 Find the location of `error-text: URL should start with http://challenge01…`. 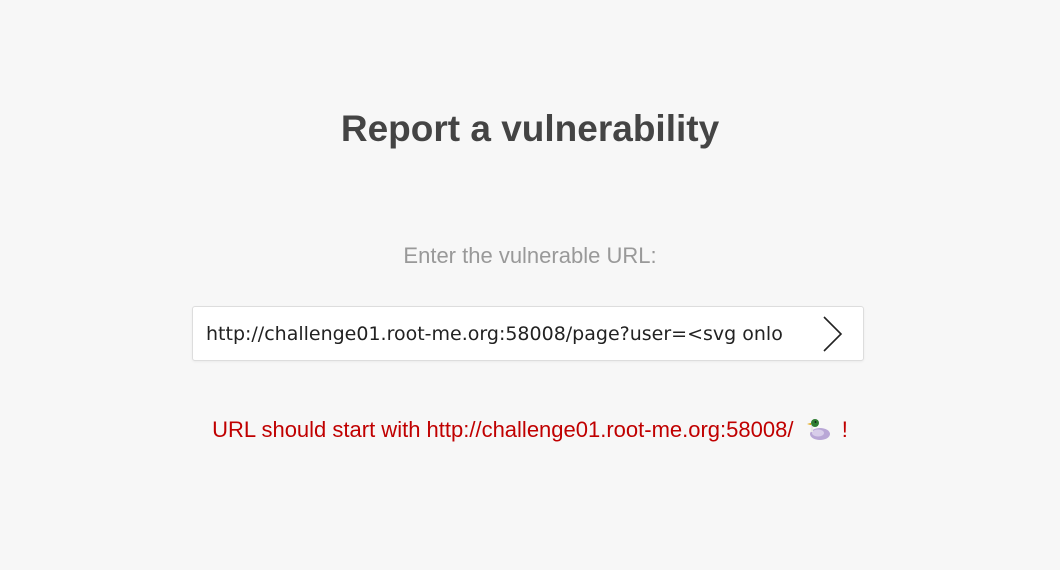

error-text: URL should start with http://challenge01… is located at coordinates (503, 429).